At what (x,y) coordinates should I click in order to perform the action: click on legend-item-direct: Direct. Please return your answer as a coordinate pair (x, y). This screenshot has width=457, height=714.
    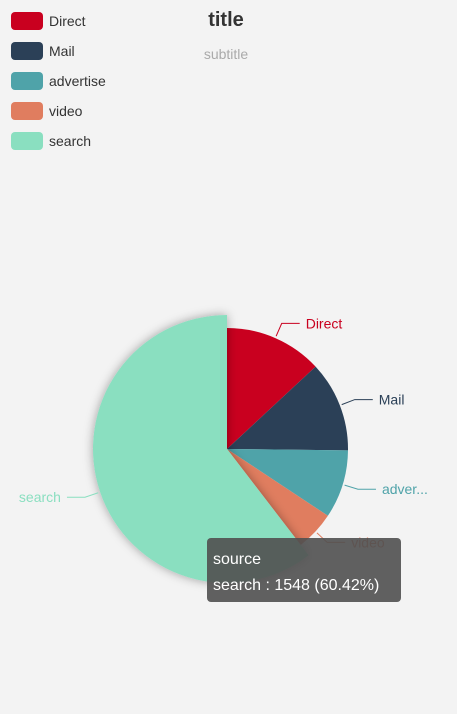
    Looking at the image, I should click on (58, 21).